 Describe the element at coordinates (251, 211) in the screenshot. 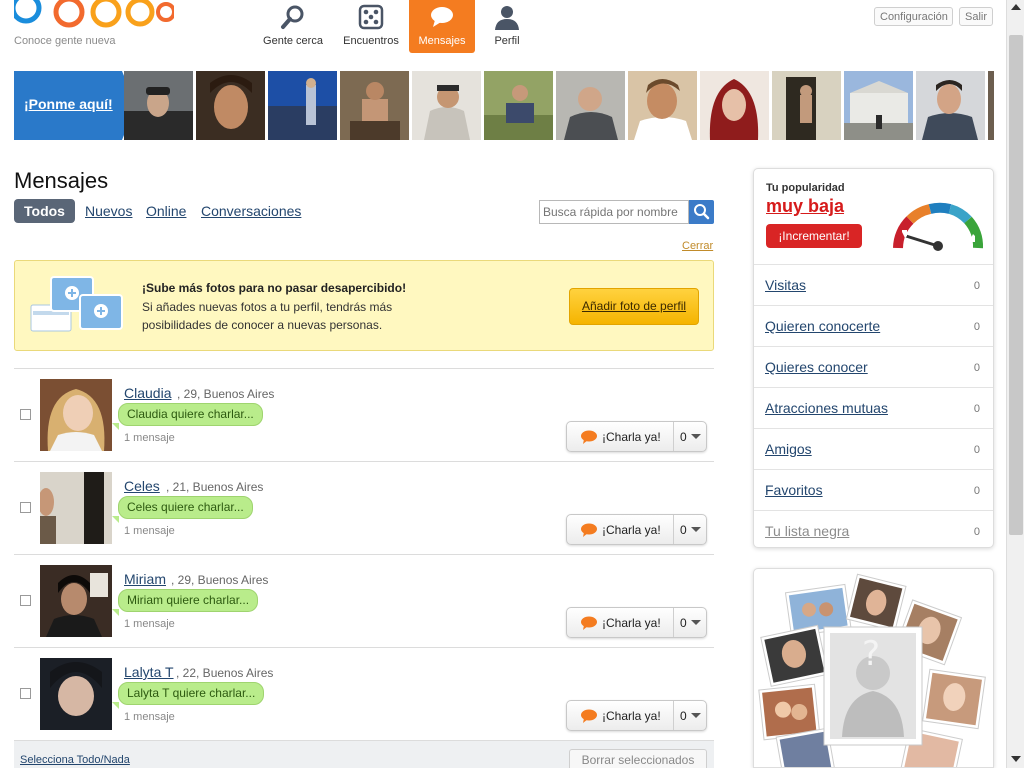

I see `tab-conversaciones: Conversaciones` at that location.